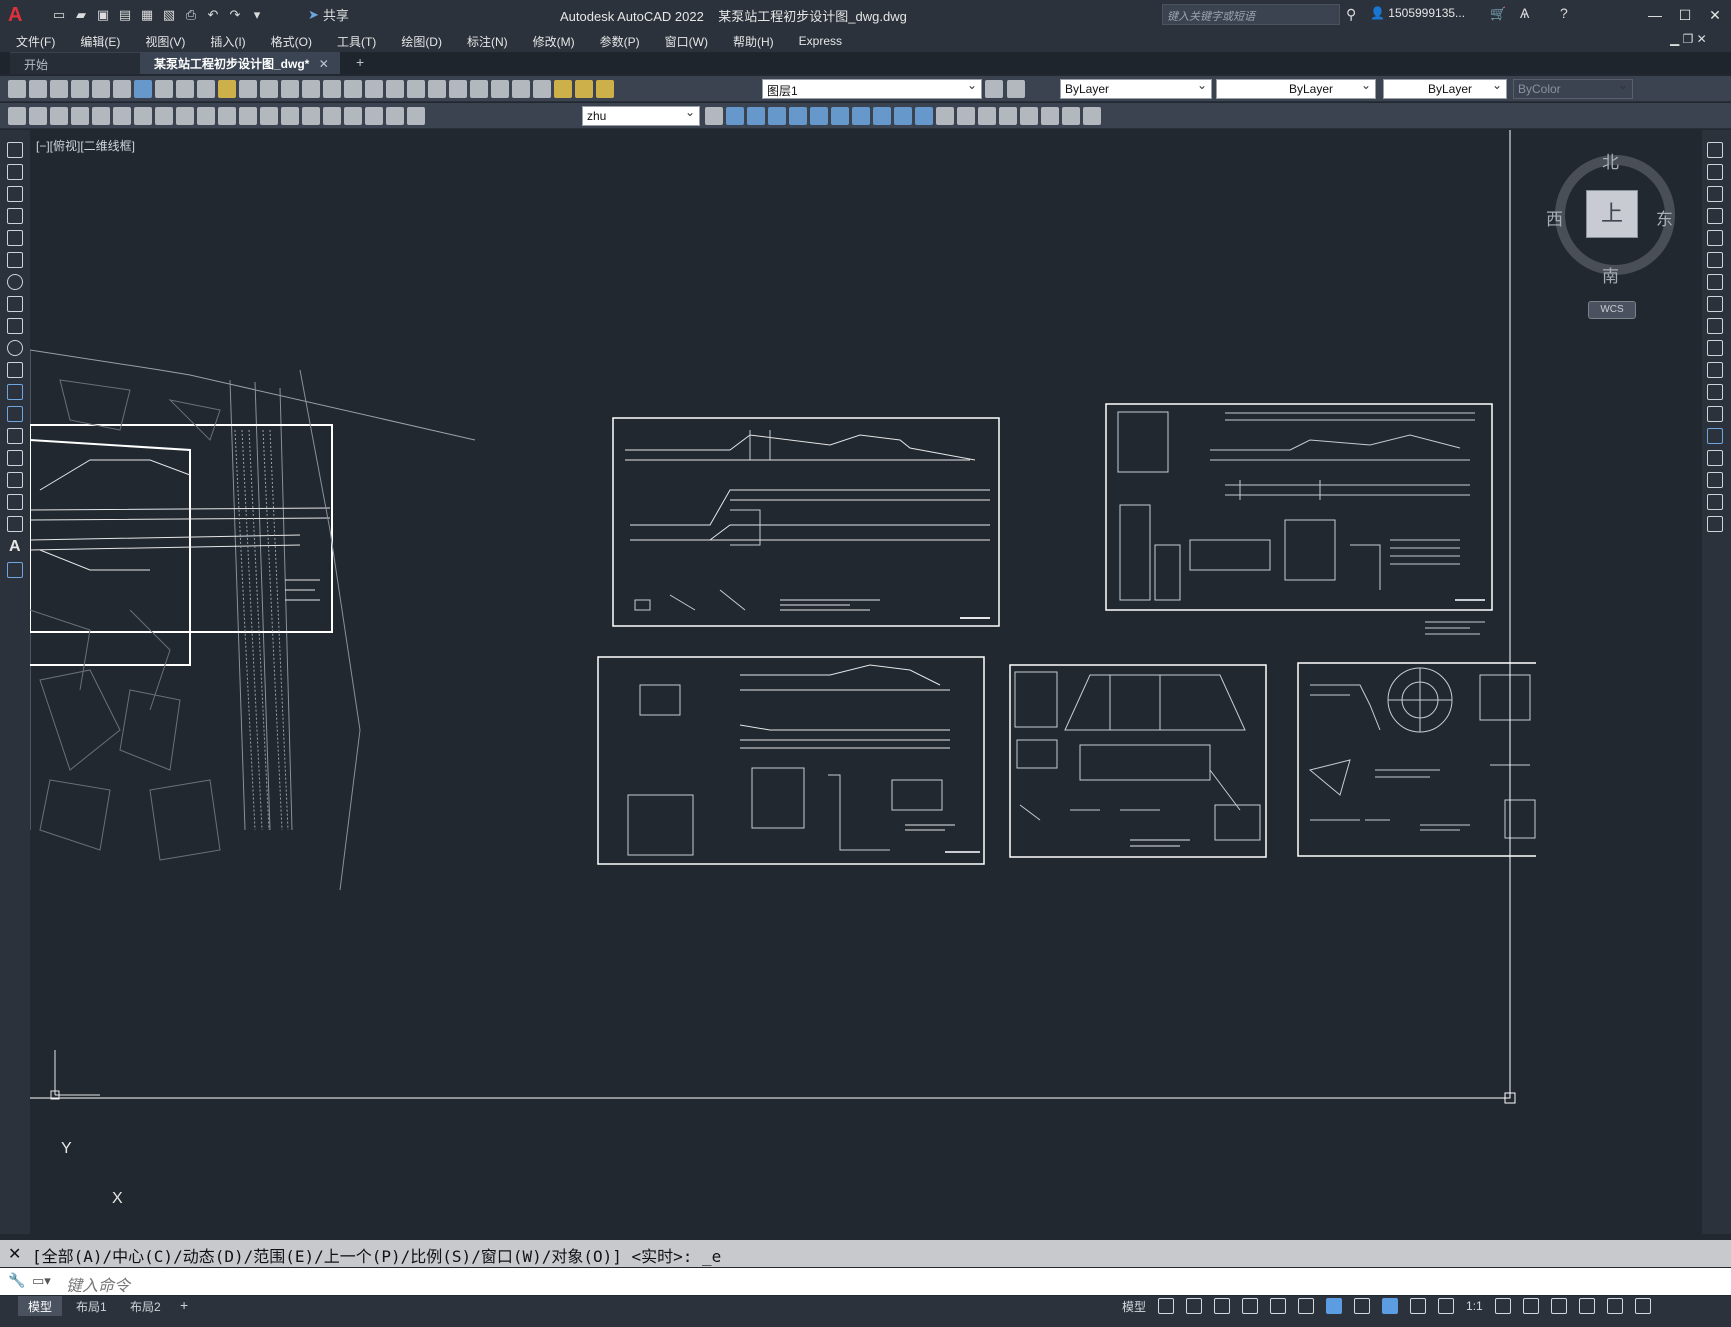 This screenshot has height=1327, width=1731. I want to click on ellipse-arc-icon, so click(15, 370).